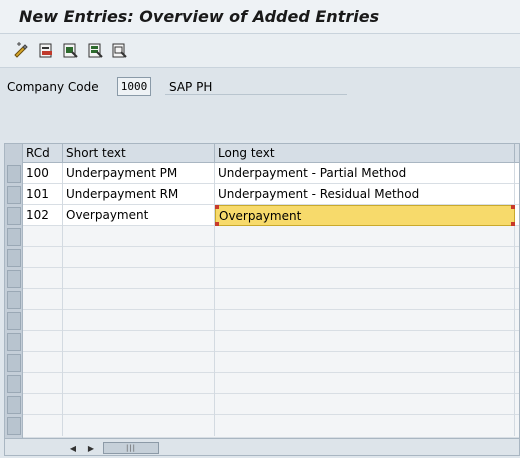  I want to click on table-row: 102 Overpayment Overpayment, so click(271, 215).